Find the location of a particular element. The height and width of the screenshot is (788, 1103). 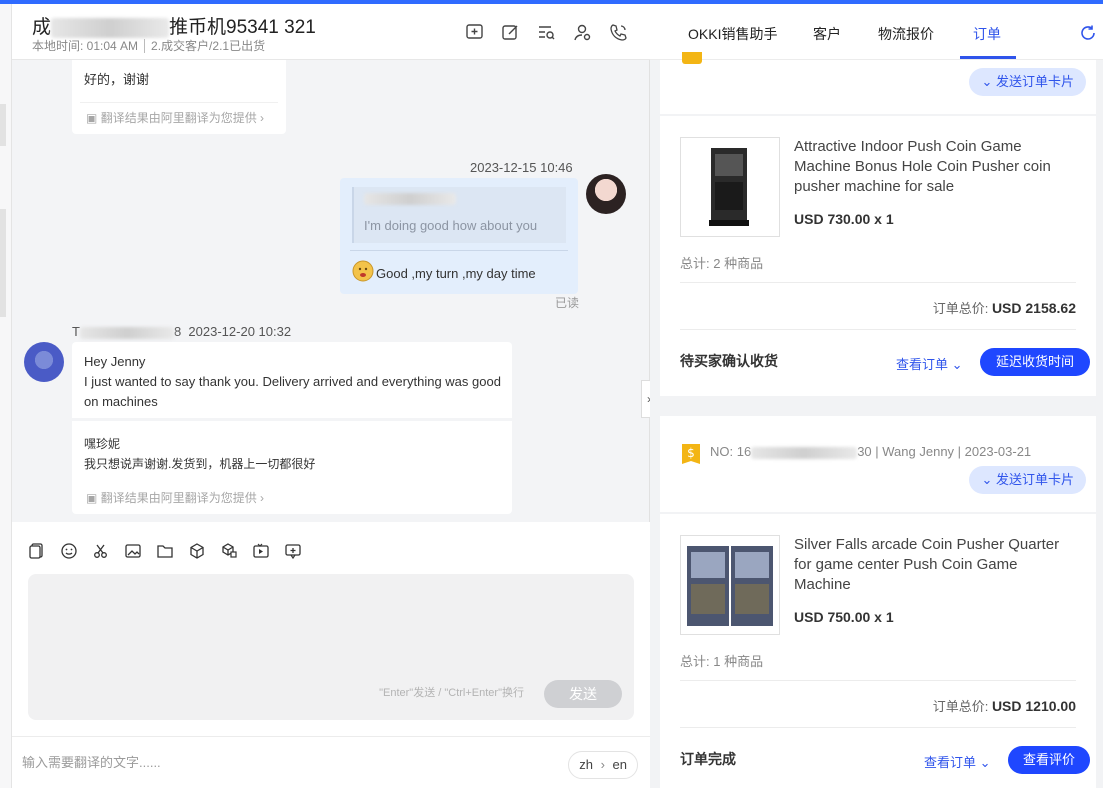

product-share-icon is located at coordinates (229, 551).